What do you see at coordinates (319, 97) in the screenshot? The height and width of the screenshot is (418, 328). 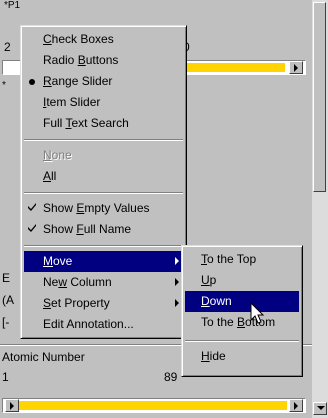 I see `scrollbar-thumb` at bounding box center [319, 97].